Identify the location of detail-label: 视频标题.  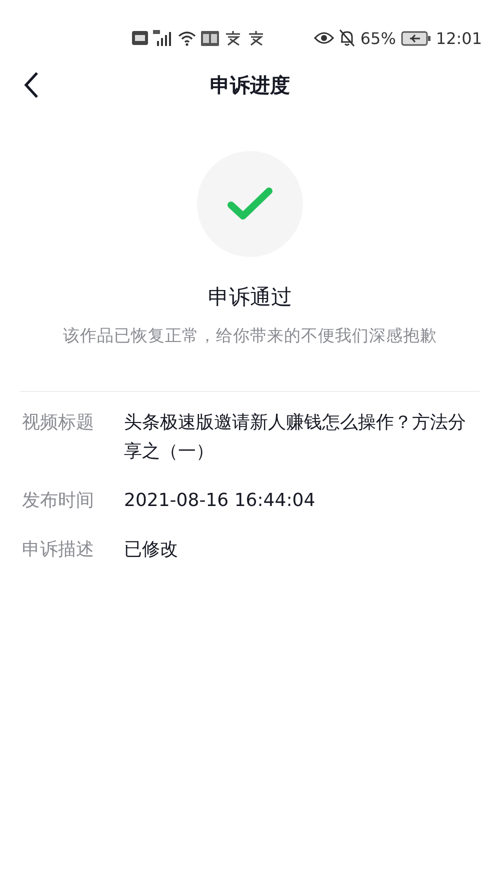
(58, 423).